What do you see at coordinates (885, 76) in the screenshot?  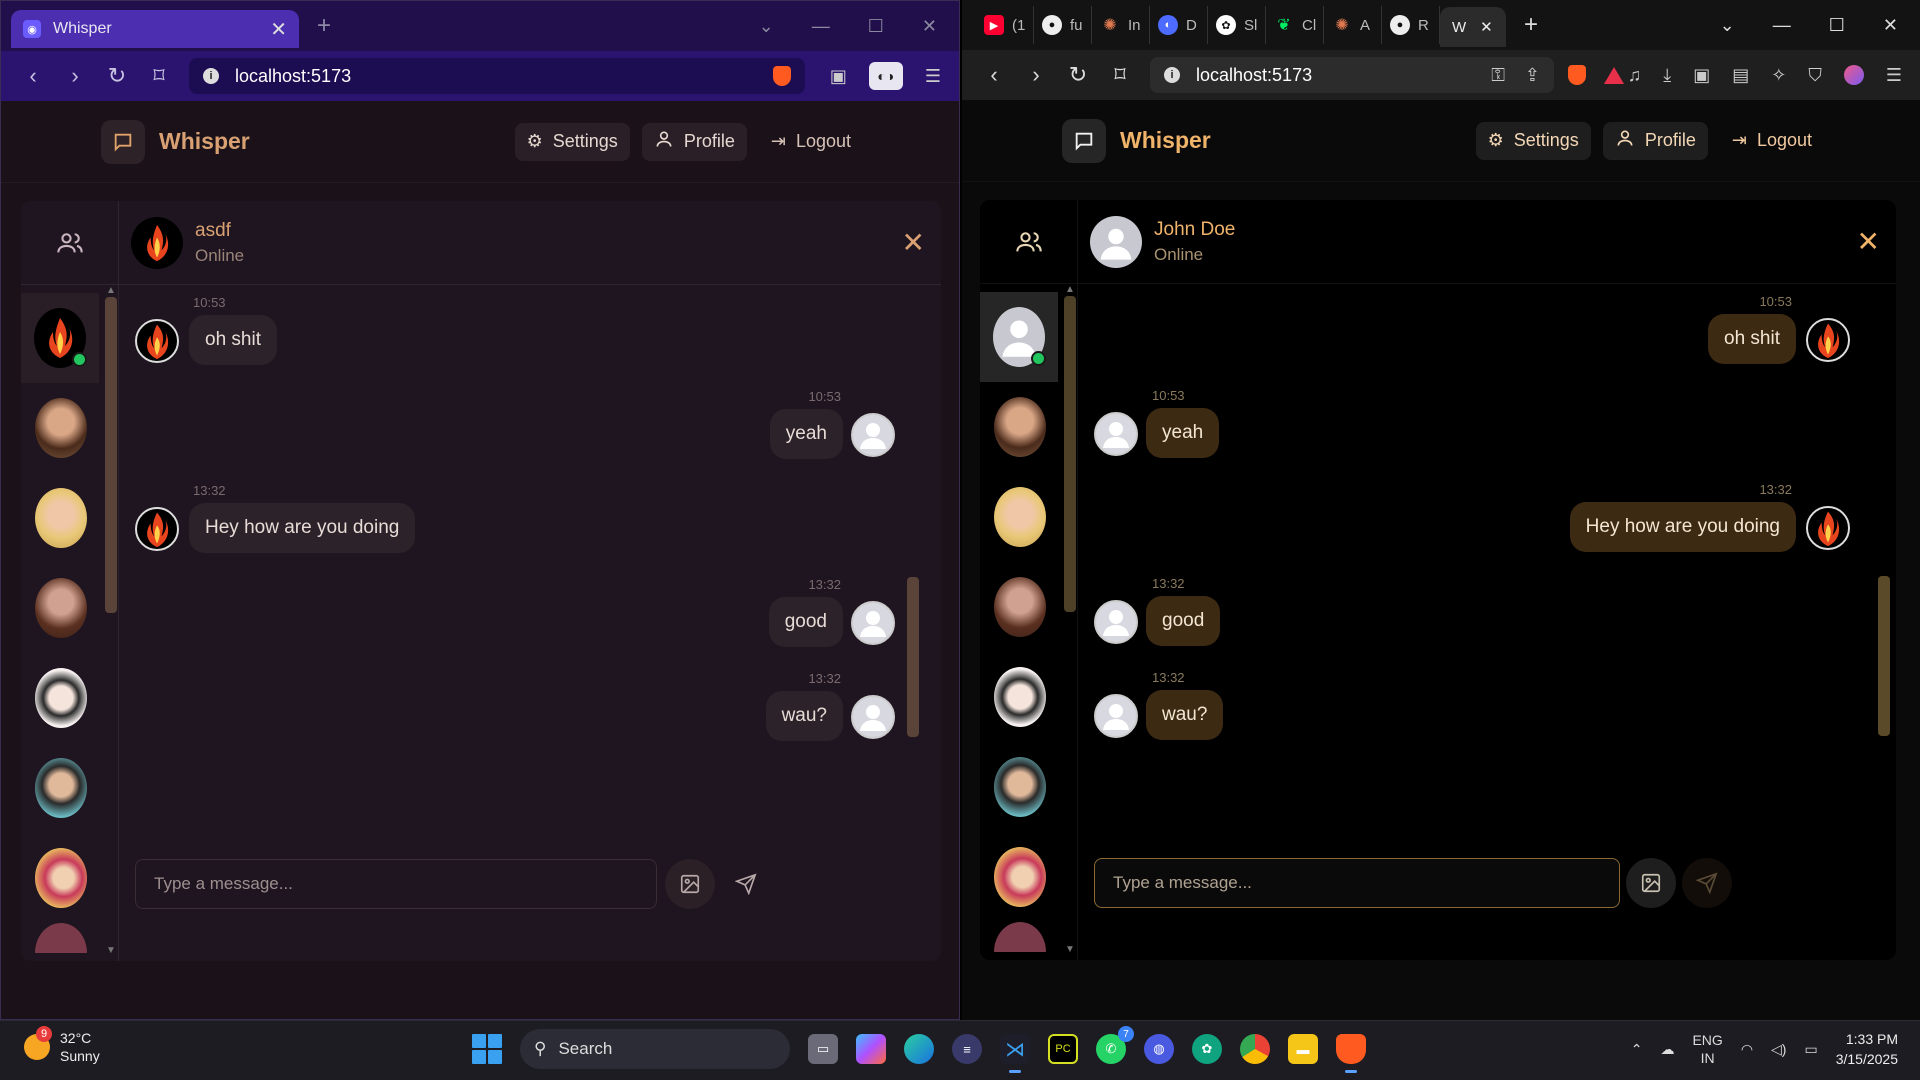 I see `private-window-icon: ◐◑` at bounding box center [885, 76].